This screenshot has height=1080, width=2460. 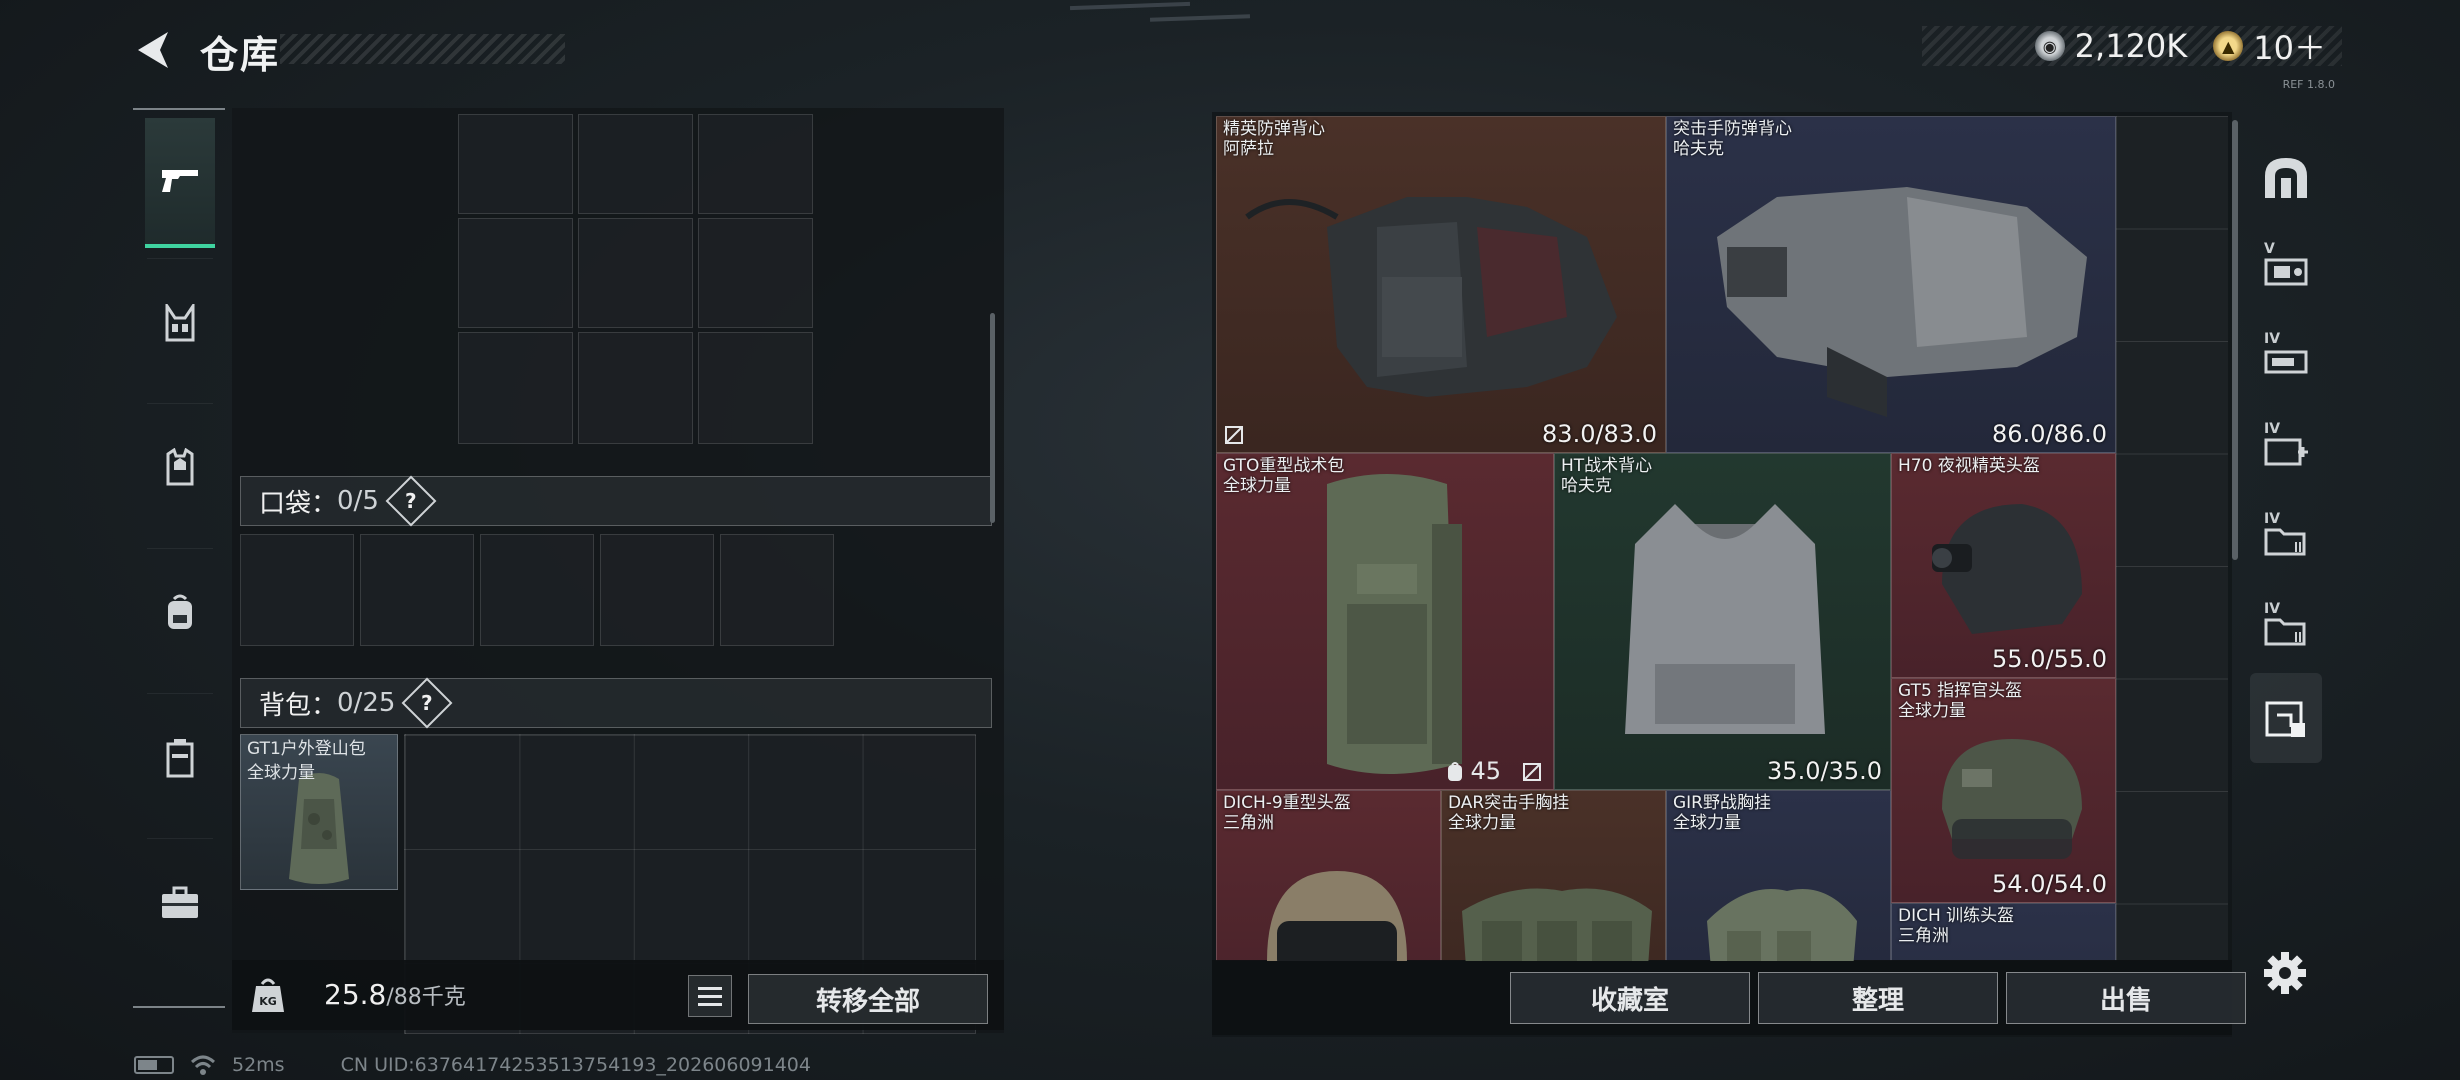 I want to click on stash-item-dar-chest-rig: DAR突击手胸挂 全球力量, so click(x=1553, y=875).